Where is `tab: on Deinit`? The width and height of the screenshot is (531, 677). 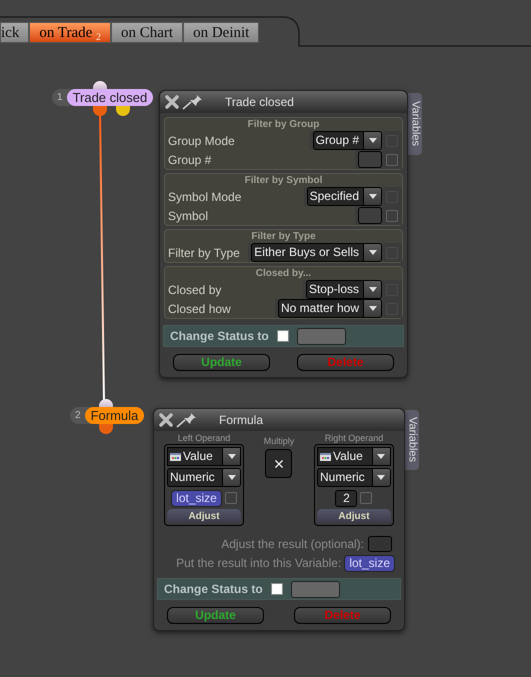
tab: on Deinit is located at coordinates (221, 32).